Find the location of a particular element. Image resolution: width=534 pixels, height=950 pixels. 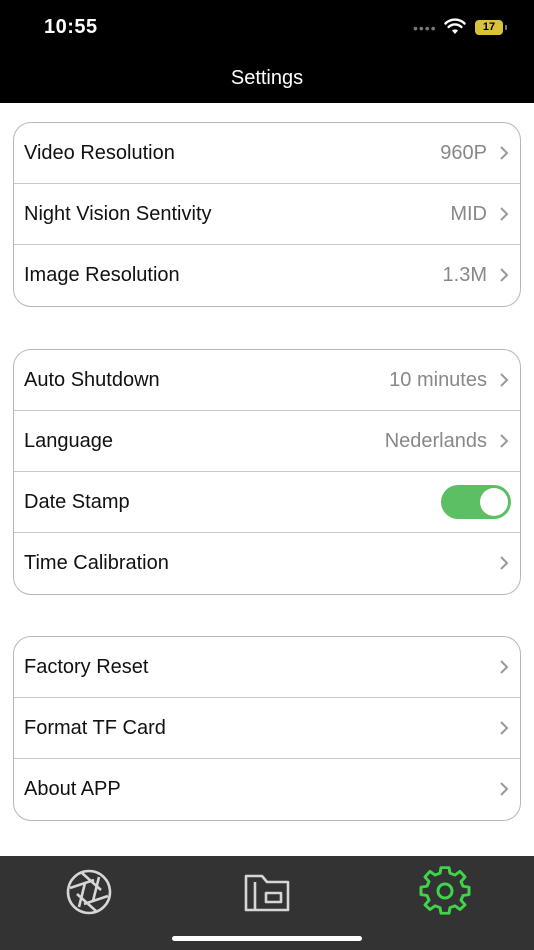

time-calibration-row: Time Calibration is located at coordinates (267, 563).